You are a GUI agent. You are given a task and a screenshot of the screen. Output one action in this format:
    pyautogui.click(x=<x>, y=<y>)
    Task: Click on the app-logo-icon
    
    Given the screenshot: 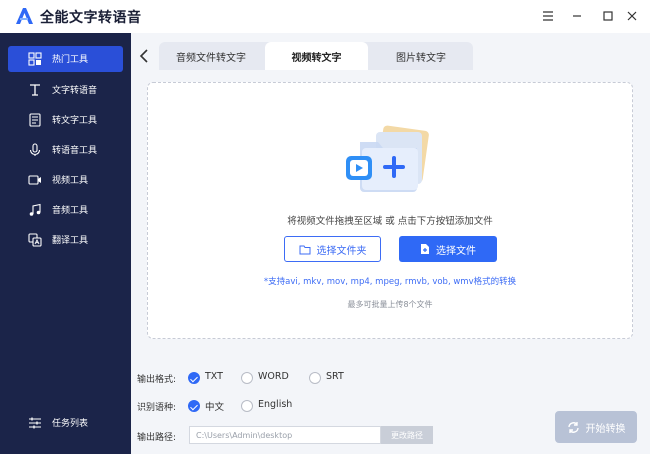 What is the action you would take?
    pyautogui.click(x=24, y=16)
    